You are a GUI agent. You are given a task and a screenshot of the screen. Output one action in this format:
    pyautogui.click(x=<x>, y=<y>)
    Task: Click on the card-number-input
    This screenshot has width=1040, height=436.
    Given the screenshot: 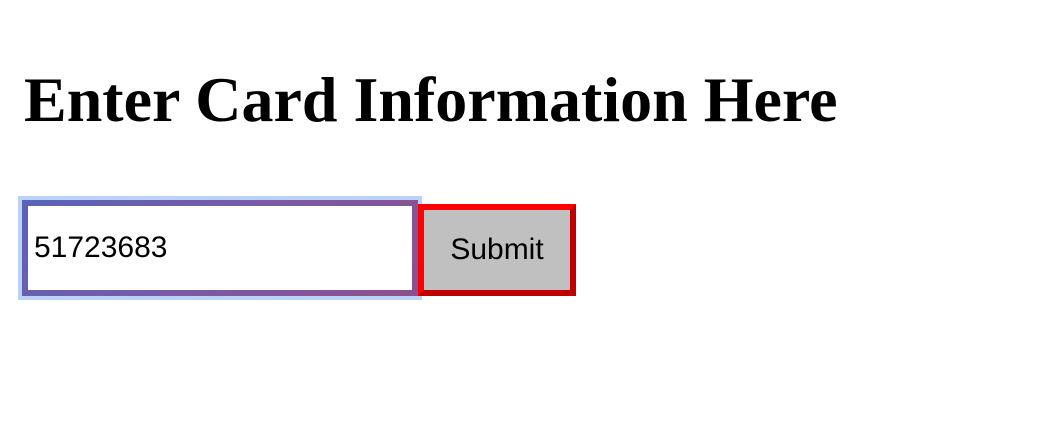 What is the action you would take?
    pyautogui.click(x=220, y=248)
    